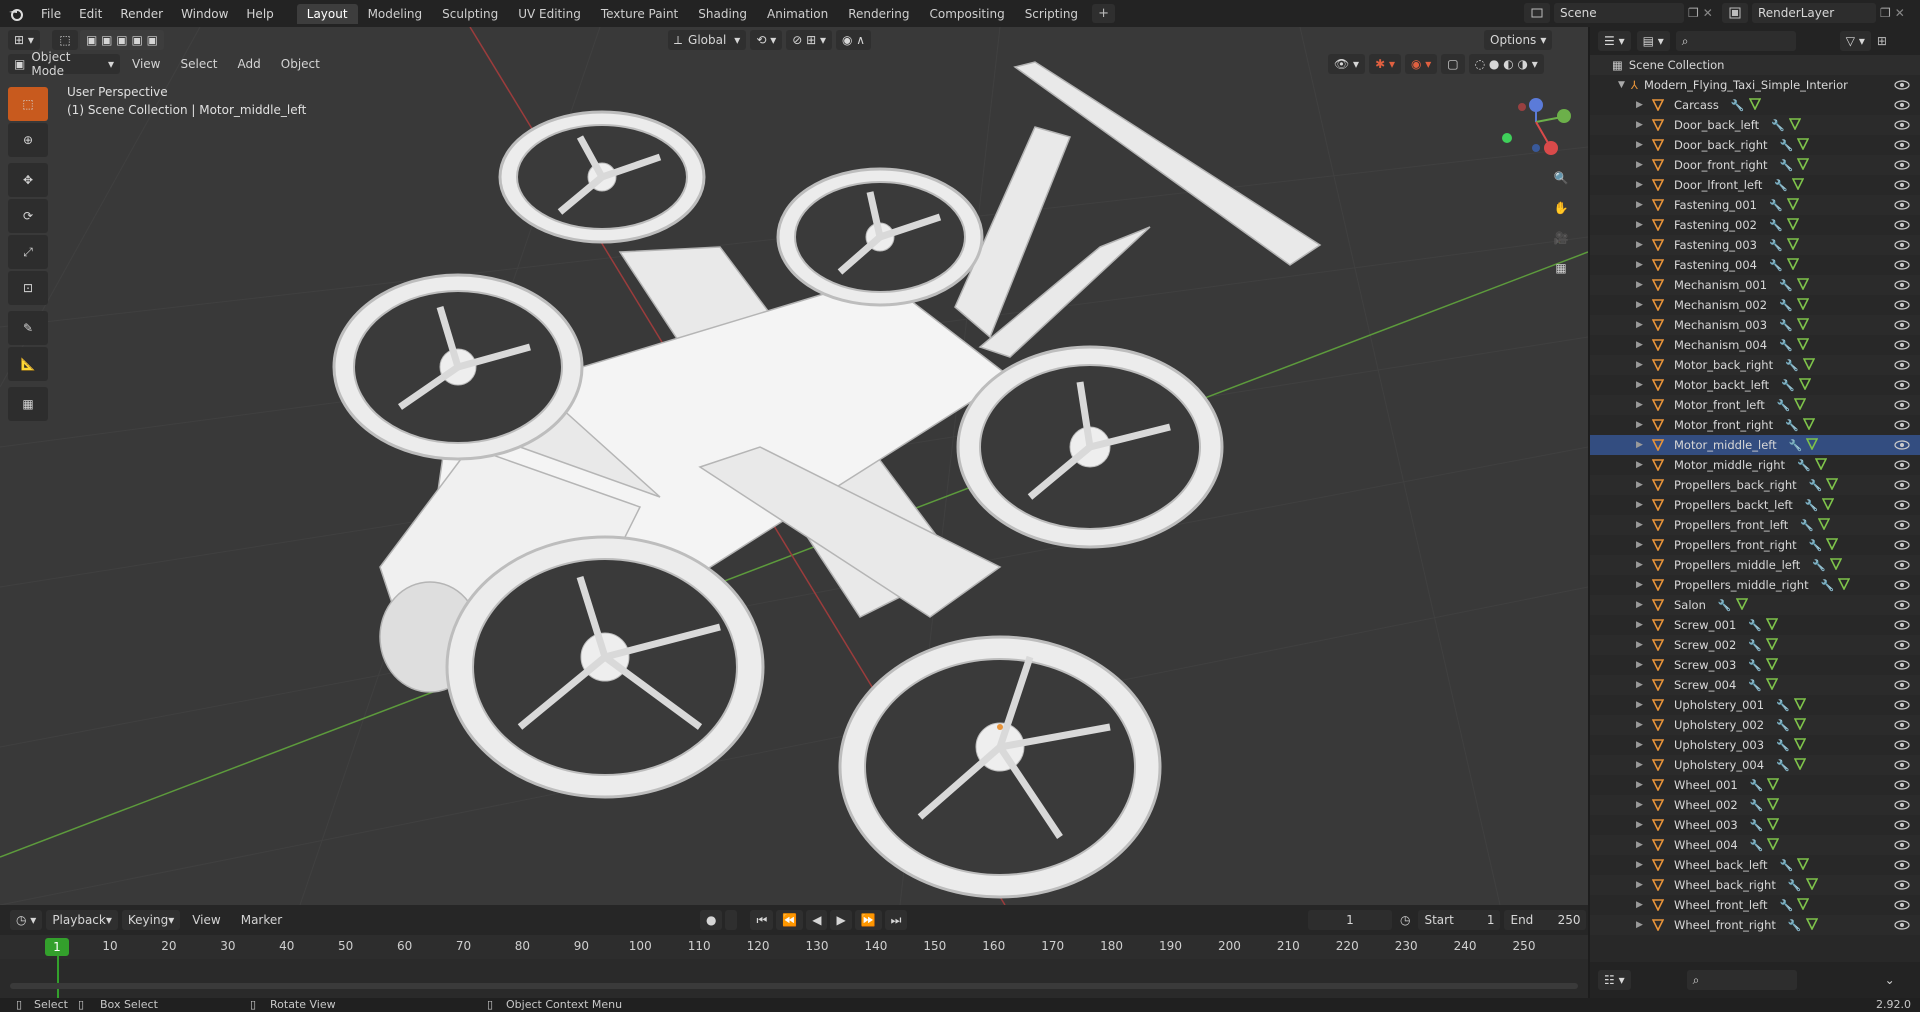 Image resolution: width=1920 pixels, height=1012 pixels. I want to click on move-tool-icon: ✥, so click(28, 180).